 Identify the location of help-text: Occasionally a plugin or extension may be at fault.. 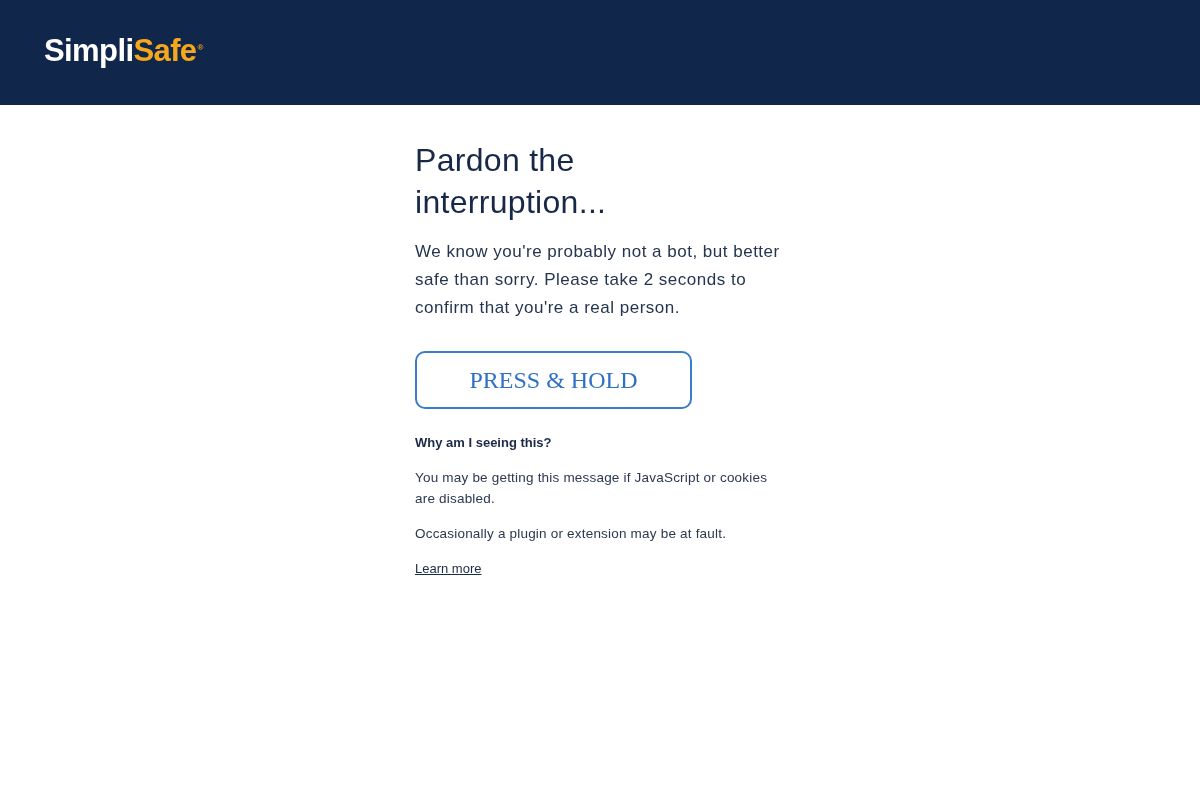
(571, 534).